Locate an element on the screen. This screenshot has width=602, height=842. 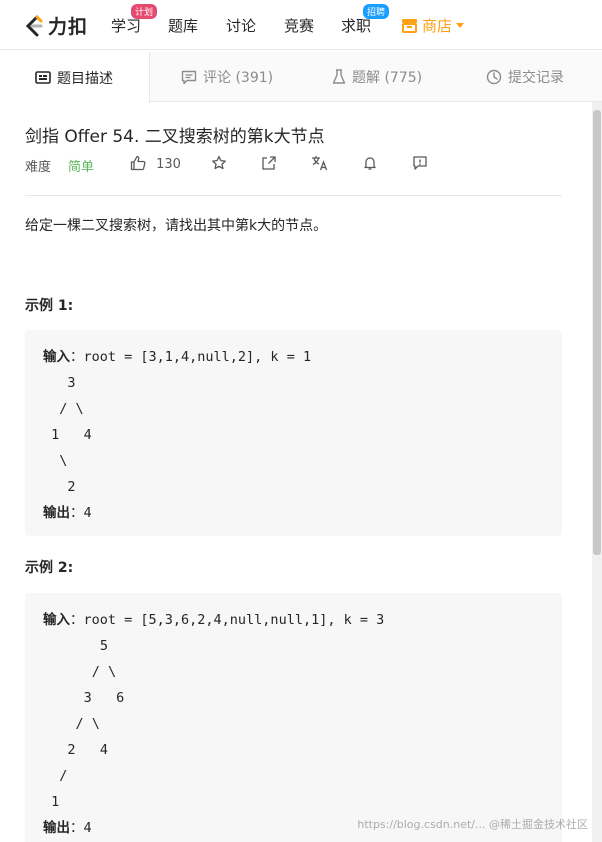
example-tree: 3 / \ 1 4 \ 2 is located at coordinates (71, 435).